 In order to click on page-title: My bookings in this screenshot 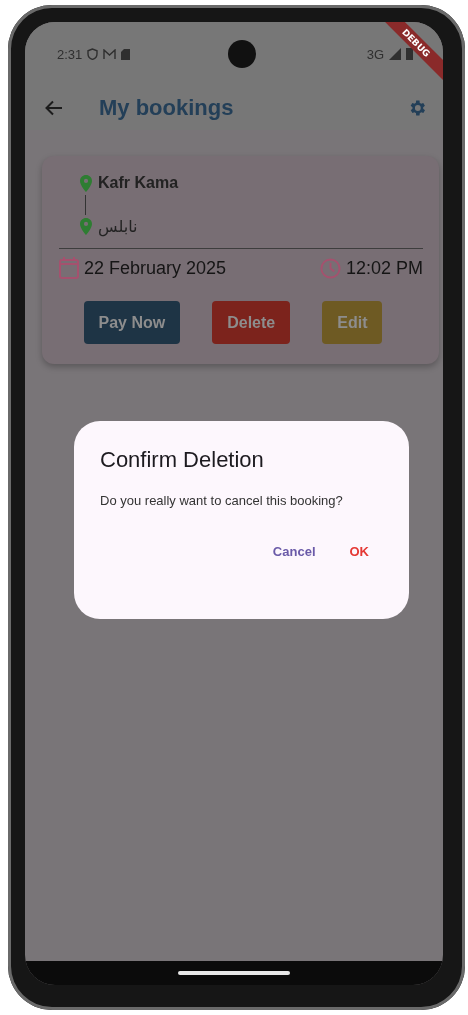, I will do `click(167, 108)`.